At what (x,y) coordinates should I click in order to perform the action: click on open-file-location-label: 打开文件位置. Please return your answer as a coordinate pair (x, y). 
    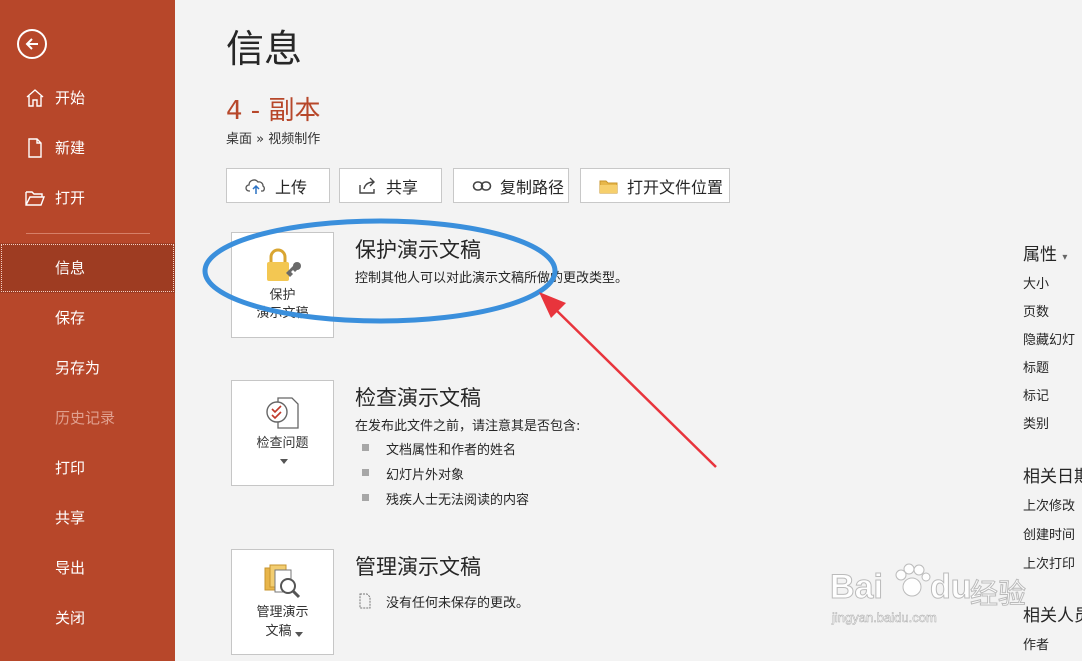
    Looking at the image, I should click on (675, 187).